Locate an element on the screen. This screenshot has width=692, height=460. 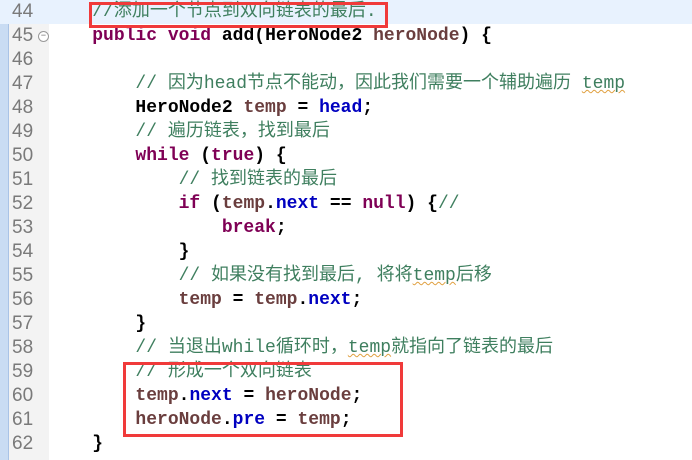
code-token: // 如果没有找到最后, 将将 is located at coordinates (295, 276).